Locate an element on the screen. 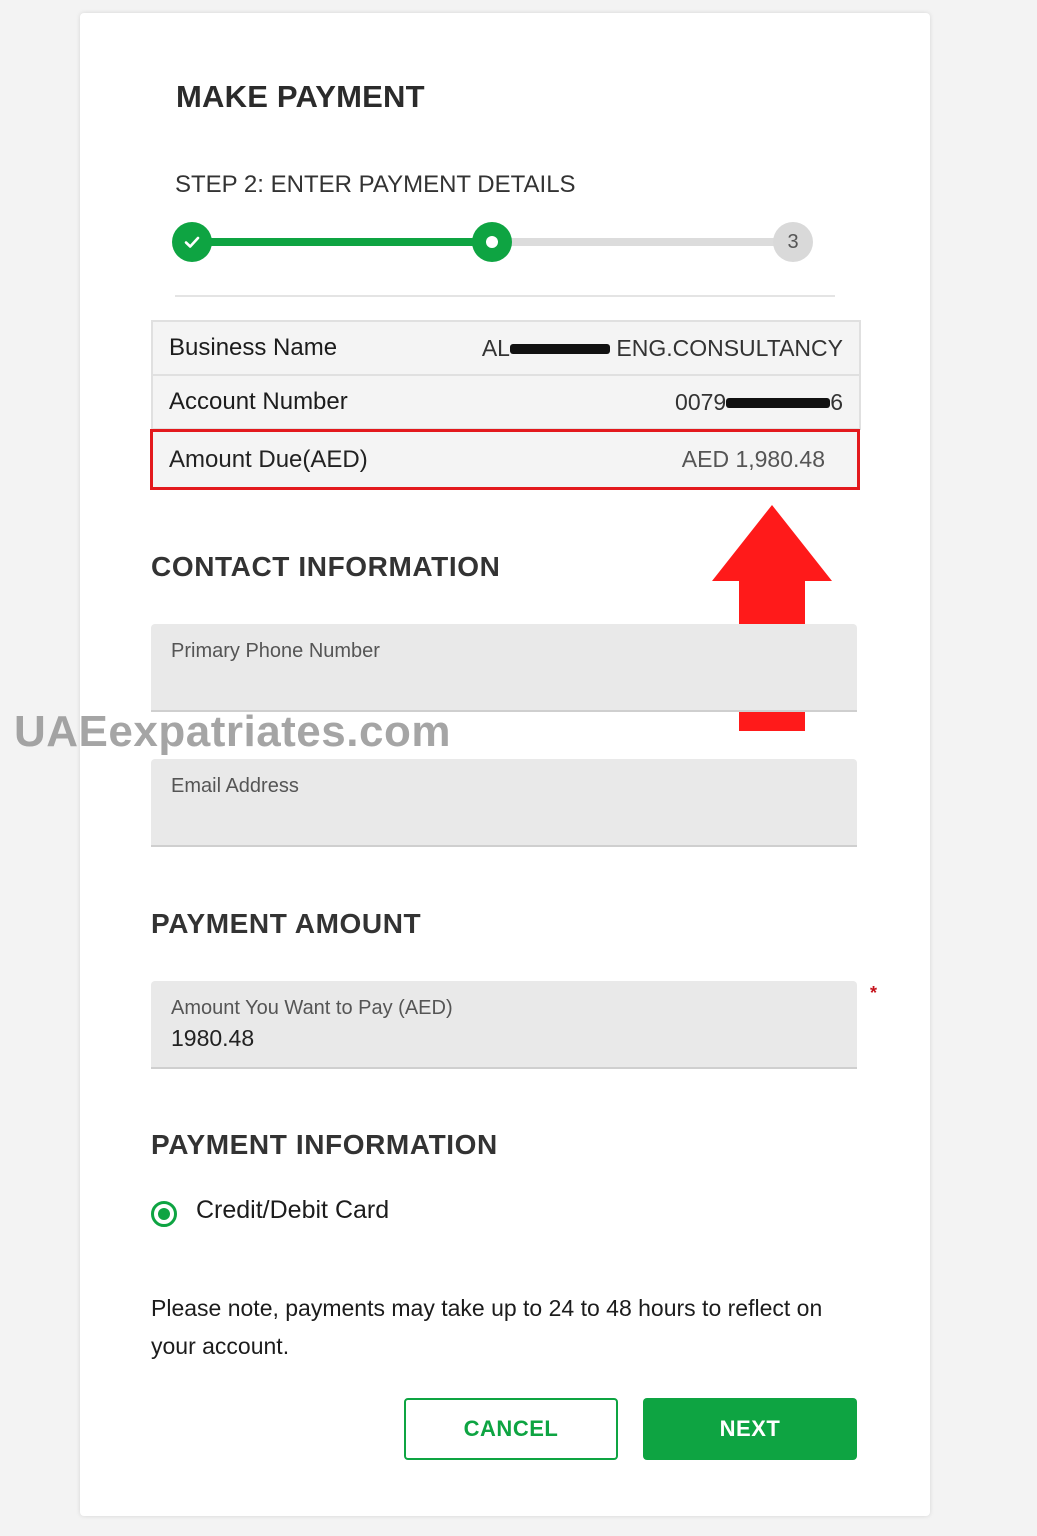  step-3-label: 3 is located at coordinates (793, 241).